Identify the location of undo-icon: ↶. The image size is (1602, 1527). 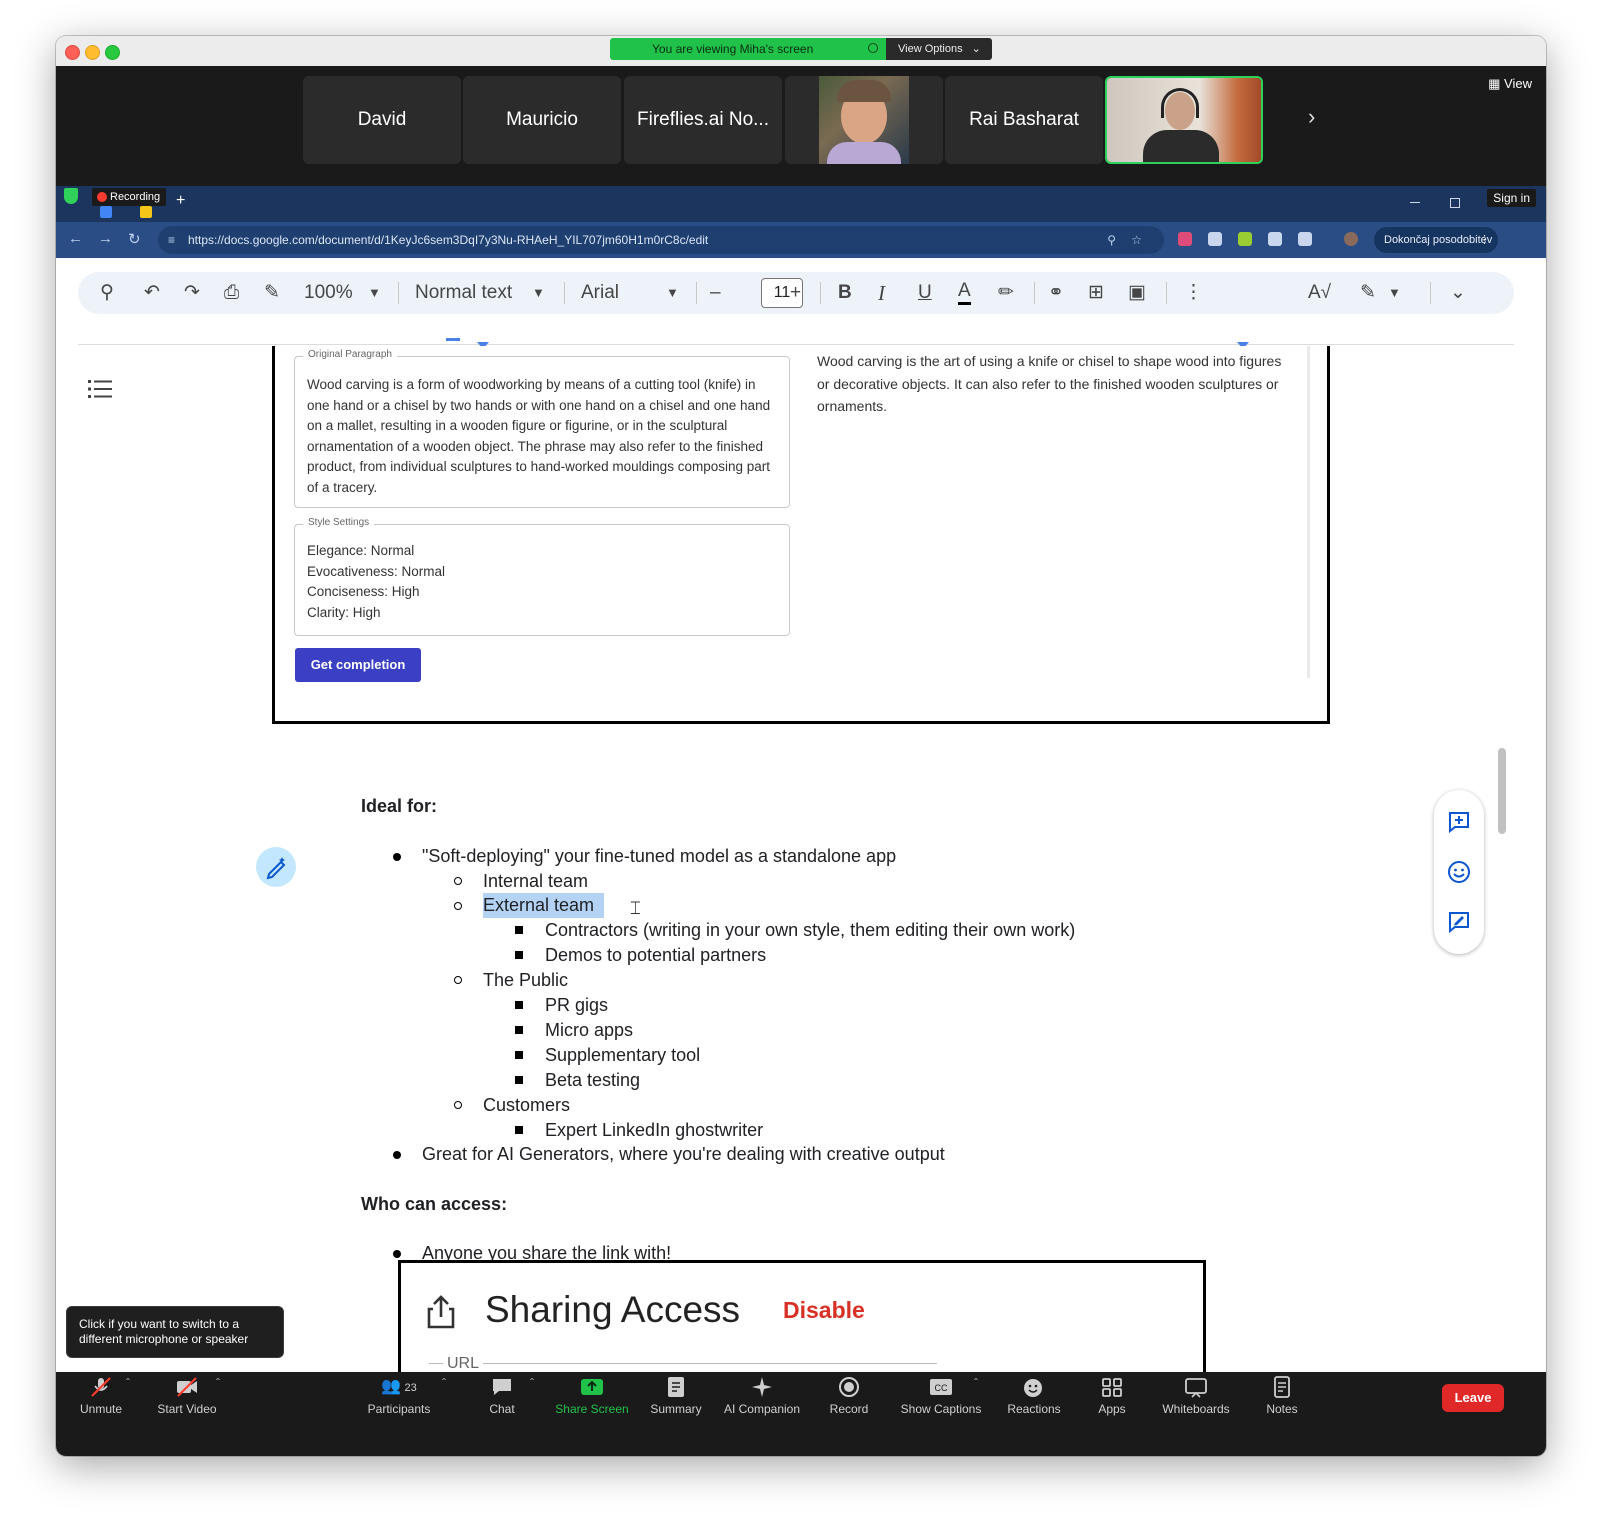
(152, 293).